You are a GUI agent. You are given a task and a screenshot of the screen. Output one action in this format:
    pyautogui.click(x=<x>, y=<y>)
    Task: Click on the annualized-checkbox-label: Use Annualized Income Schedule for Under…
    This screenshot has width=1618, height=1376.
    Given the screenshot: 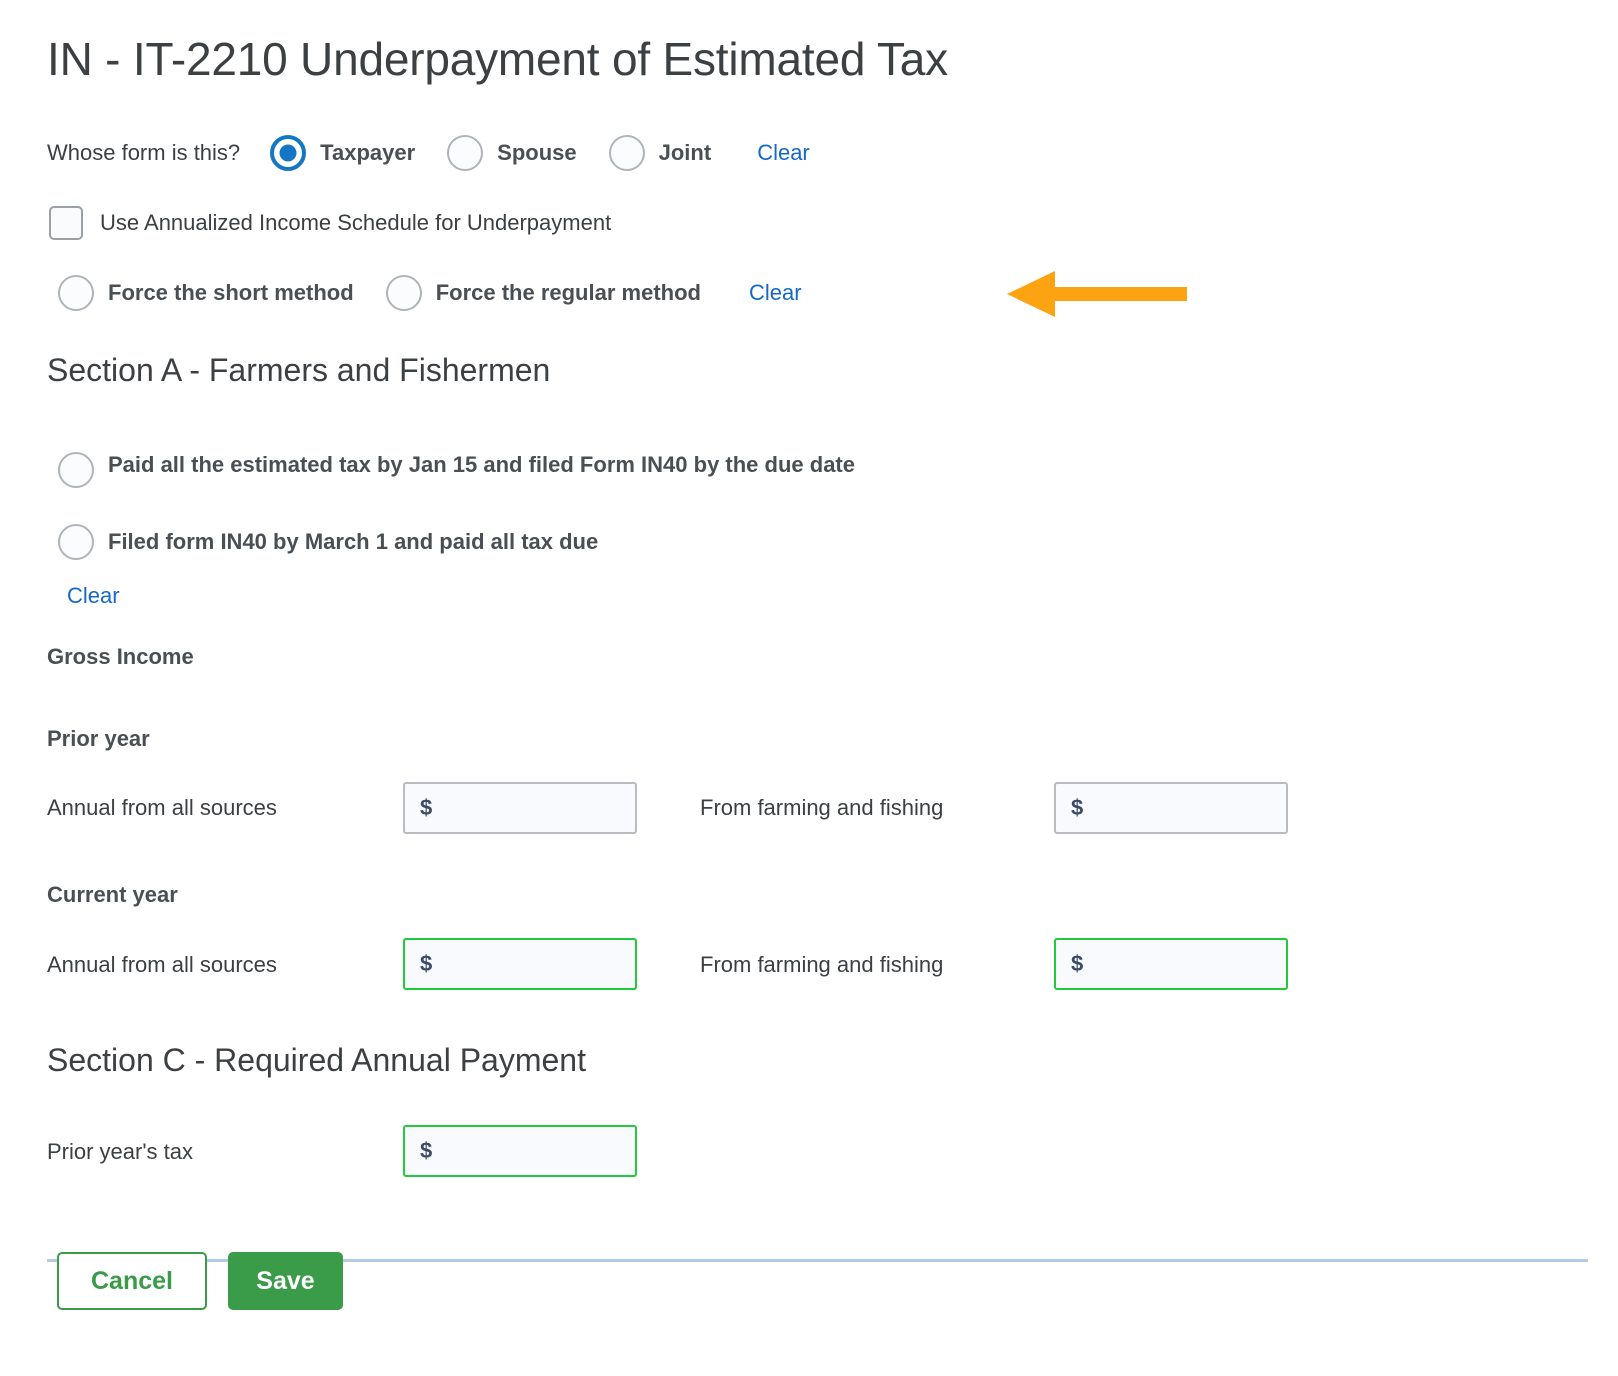 What is the action you would take?
    pyautogui.click(x=356, y=222)
    